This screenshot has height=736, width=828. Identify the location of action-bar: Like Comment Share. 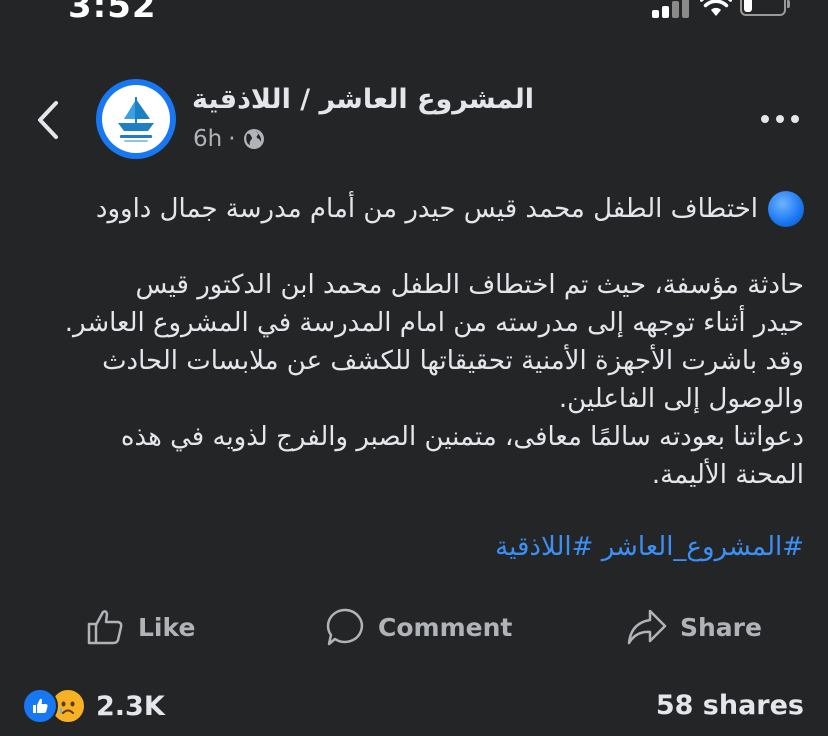
(414, 627).